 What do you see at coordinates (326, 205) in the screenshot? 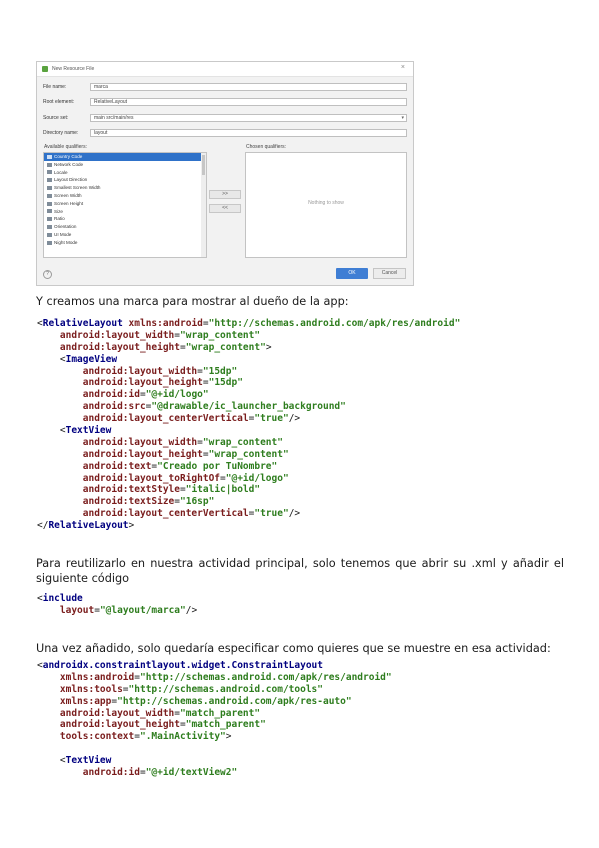
I see `chosen-qualifiers-list: Nothing to show` at bounding box center [326, 205].